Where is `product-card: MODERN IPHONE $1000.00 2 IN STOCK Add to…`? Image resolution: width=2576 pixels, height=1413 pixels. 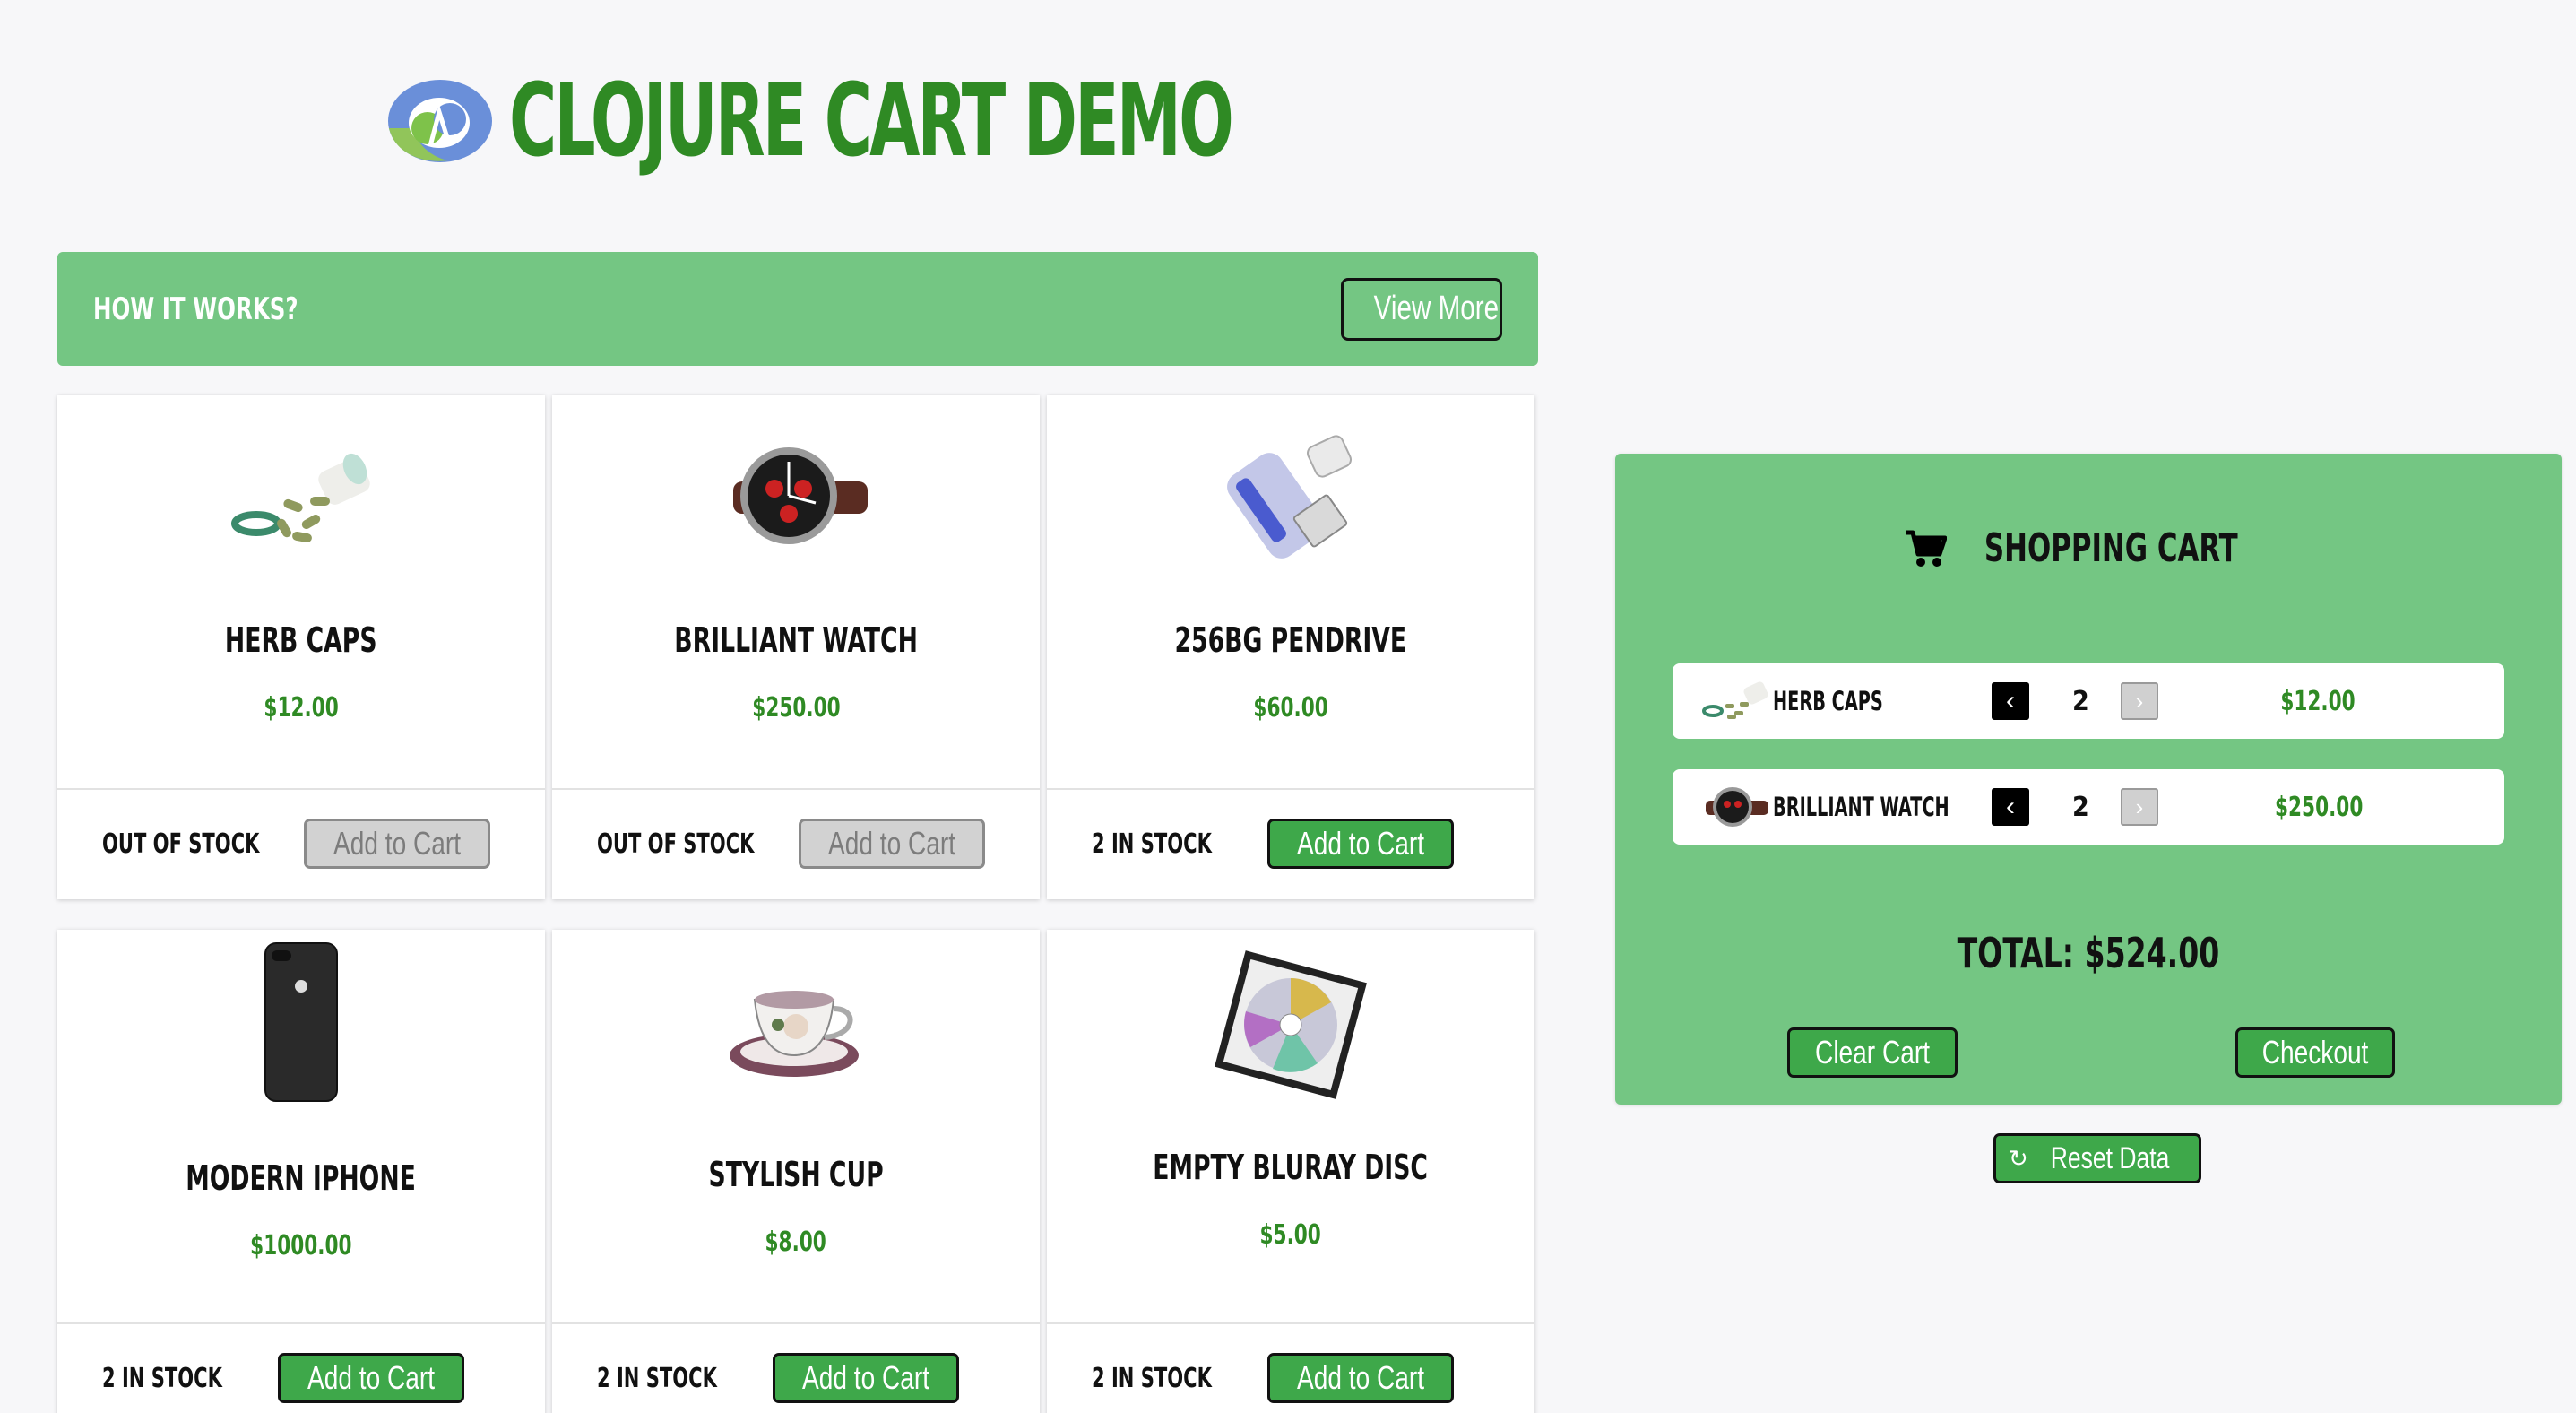 product-card: MODERN IPHONE $1000.00 2 IN STOCK Add to… is located at coordinates (301, 1171).